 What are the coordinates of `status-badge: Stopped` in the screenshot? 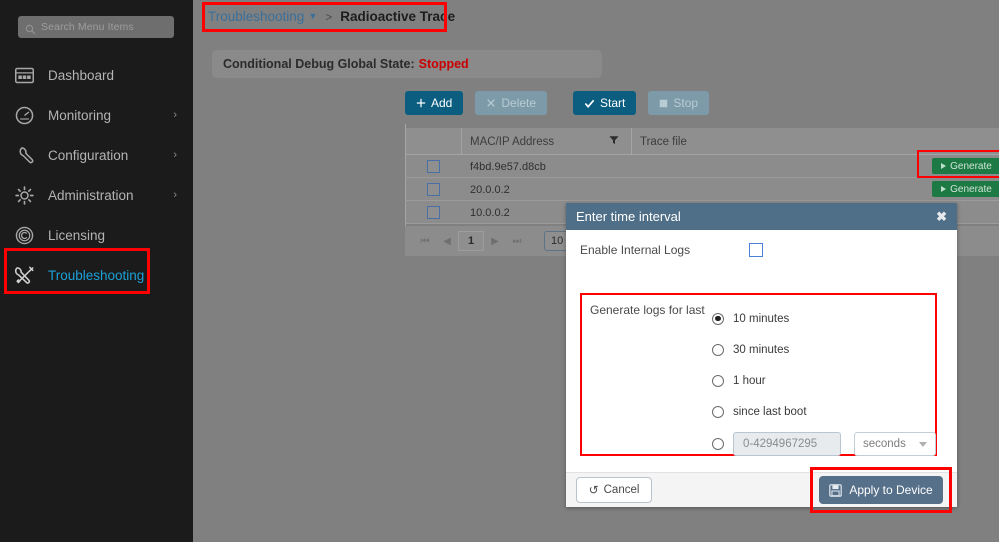 It's located at (443, 64).